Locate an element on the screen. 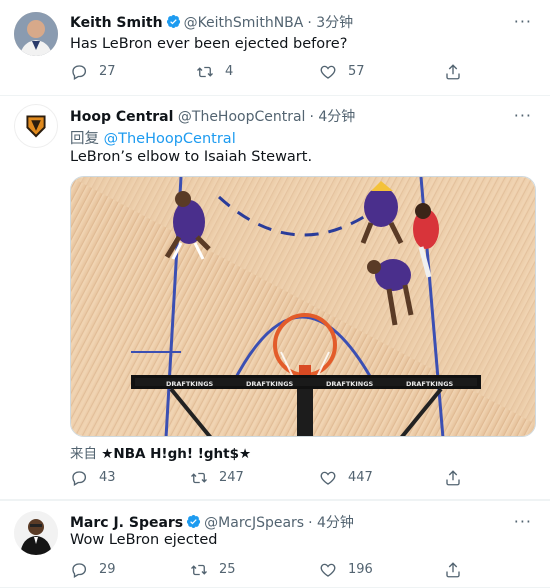  reply-count: 27 is located at coordinates (107, 71).